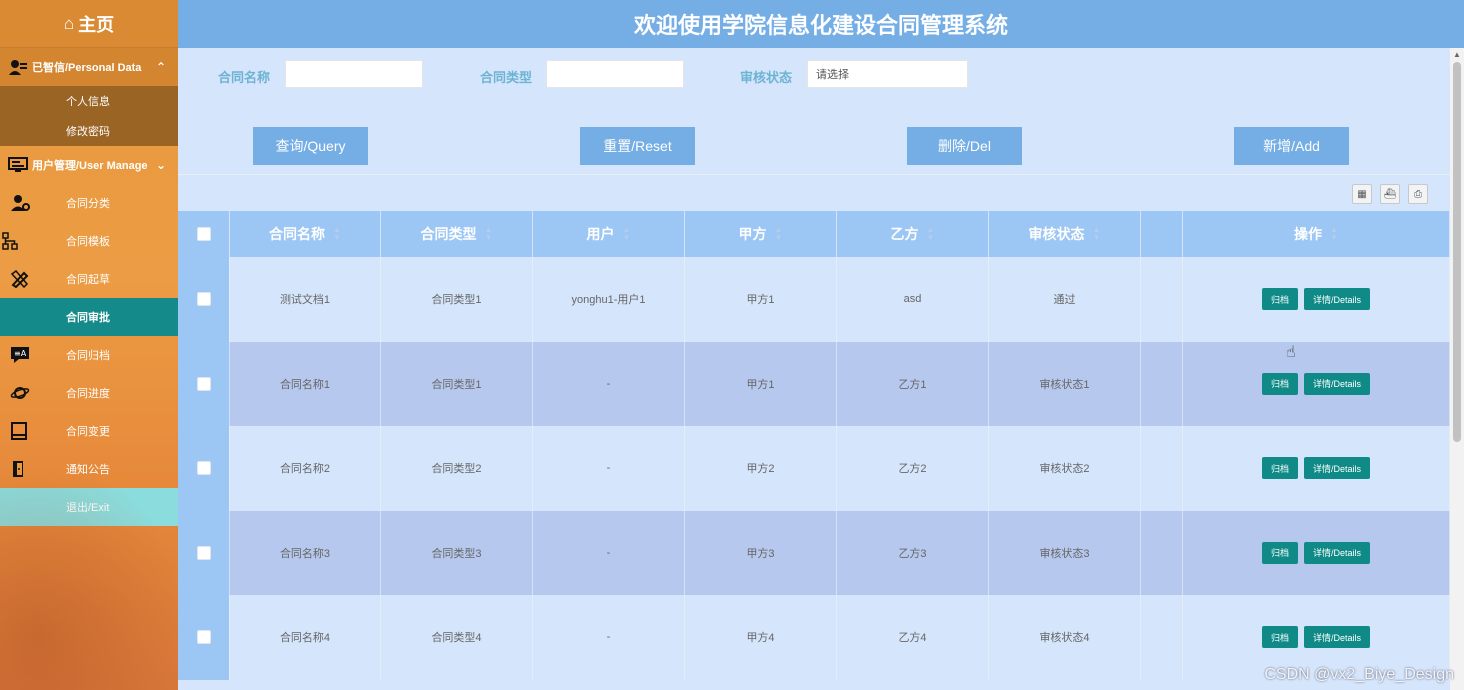  What do you see at coordinates (761, 468) in the screenshot?
I see `table-cell: 甲方2` at bounding box center [761, 468].